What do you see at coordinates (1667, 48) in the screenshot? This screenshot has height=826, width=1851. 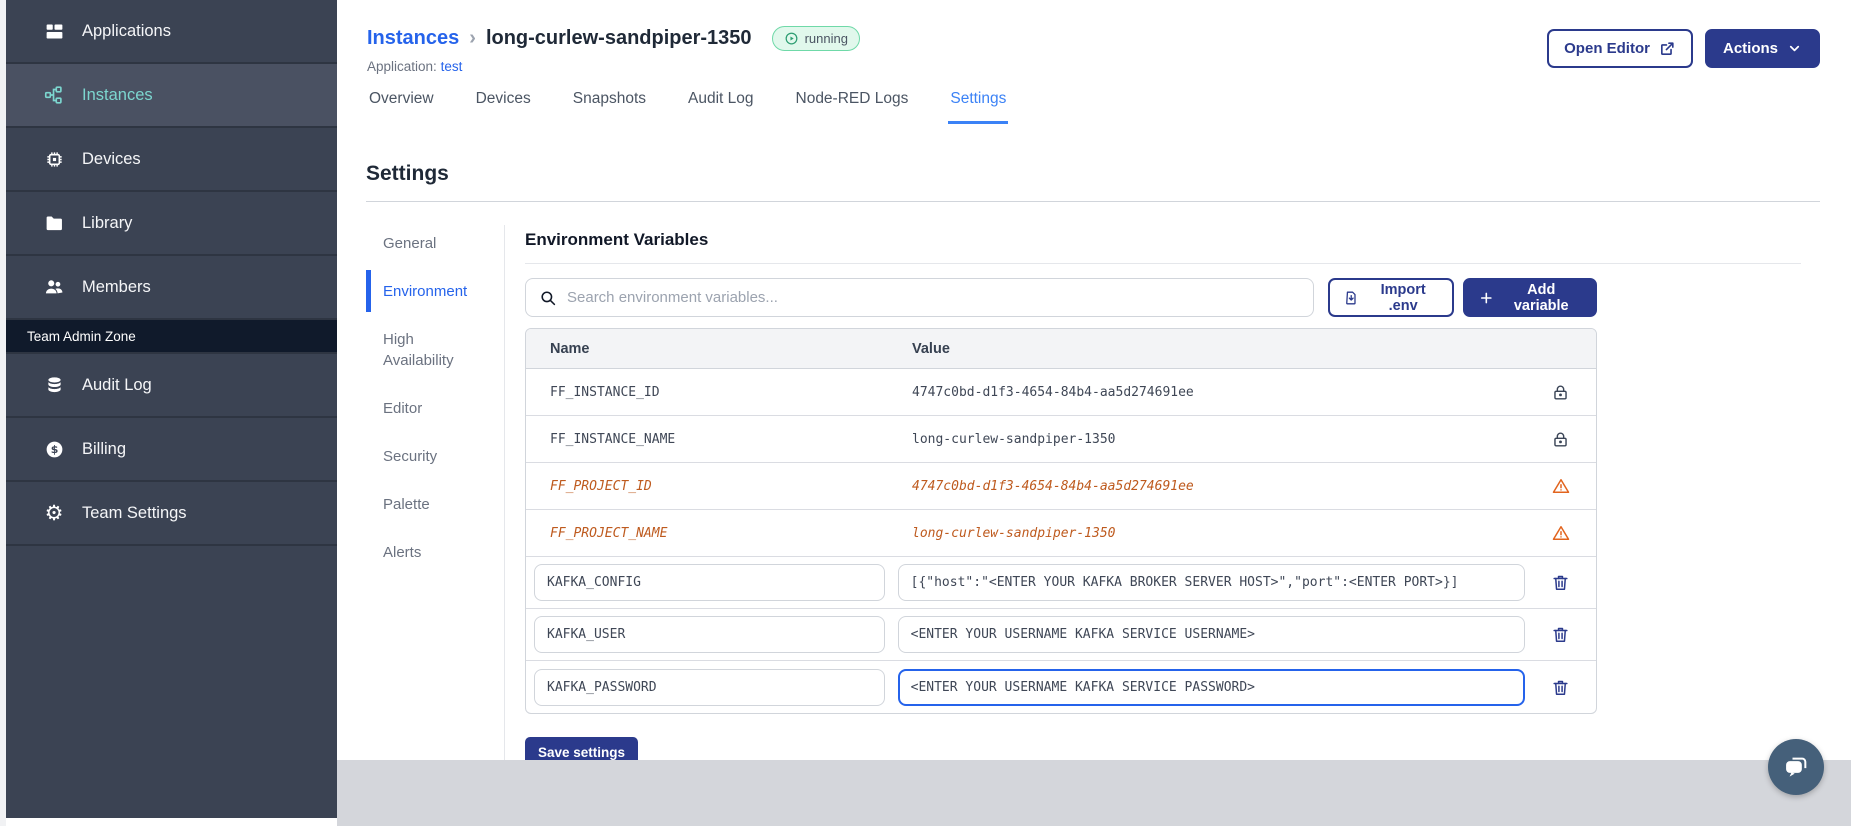 I see `external-link-icon` at bounding box center [1667, 48].